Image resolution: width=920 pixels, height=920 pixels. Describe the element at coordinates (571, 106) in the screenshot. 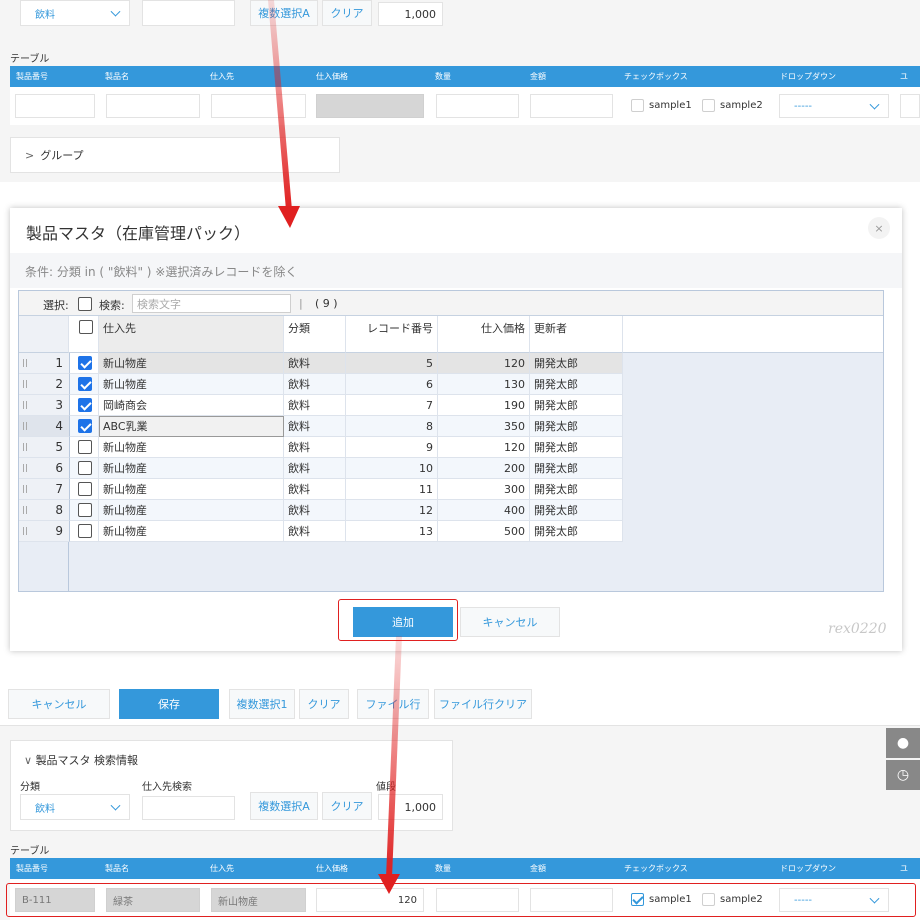

I see `amount-cell-input` at that location.